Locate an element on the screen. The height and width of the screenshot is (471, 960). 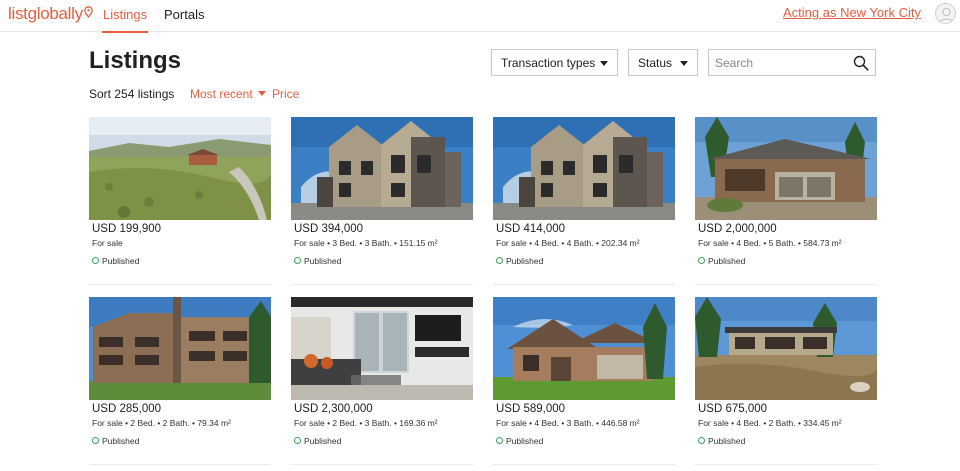
status-dropdown: Status is located at coordinates (663, 62).